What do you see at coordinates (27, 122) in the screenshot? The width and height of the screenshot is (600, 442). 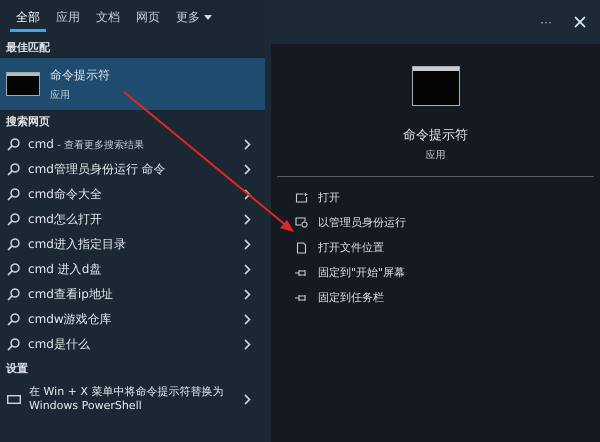 I see `section-heading: 搜索网页` at bounding box center [27, 122].